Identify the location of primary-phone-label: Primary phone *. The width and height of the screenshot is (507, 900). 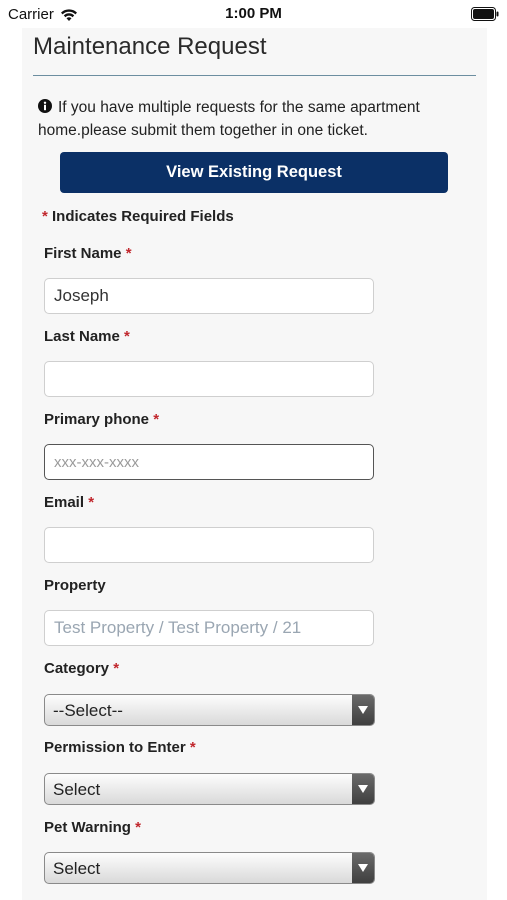
(101, 419).